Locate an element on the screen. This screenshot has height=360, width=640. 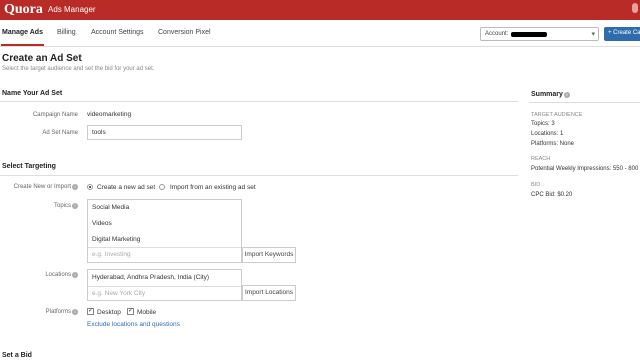
create-new-radio is located at coordinates (90, 187).